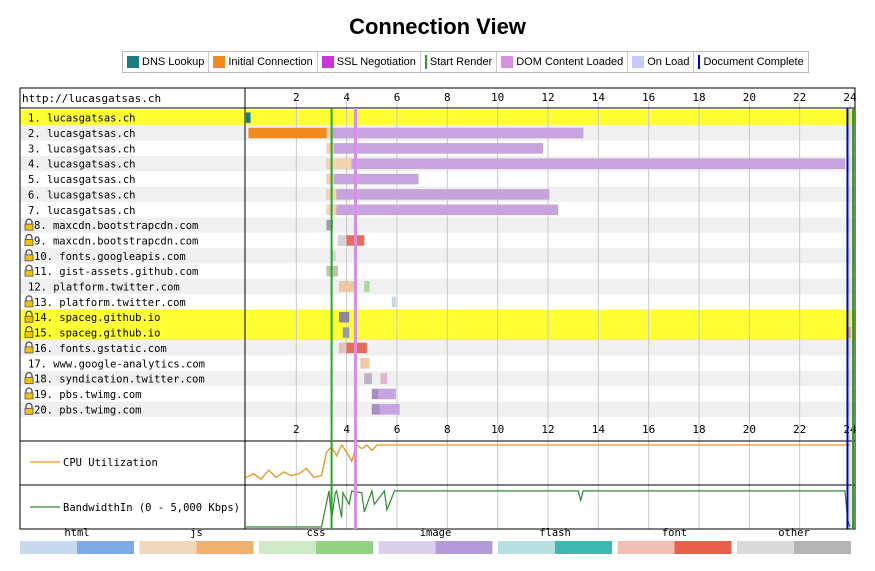 Image resolution: width=875 pixels, height=571 pixels. What do you see at coordinates (116, 241) in the screenshot?
I see `row-label: 9. maxcdn.bootstrapcdn.com` at bounding box center [116, 241].